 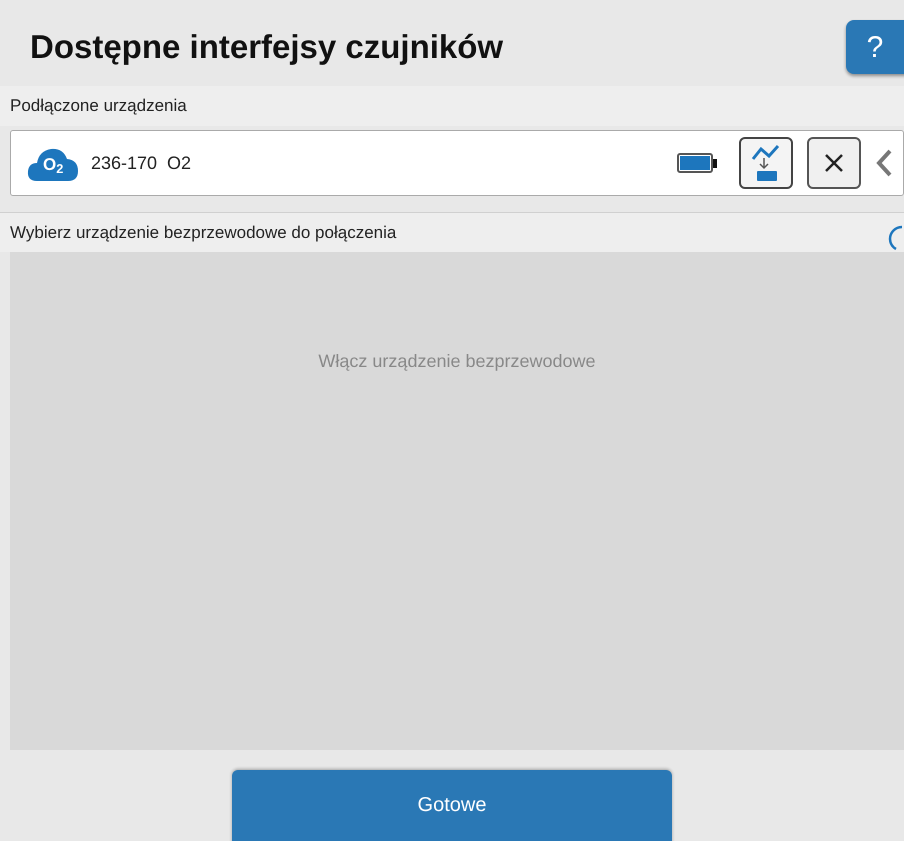 What do you see at coordinates (457, 361) in the screenshot?
I see `empty-message: Włącz urządzenie bezprzewodowe` at bounding box center [457, 361].